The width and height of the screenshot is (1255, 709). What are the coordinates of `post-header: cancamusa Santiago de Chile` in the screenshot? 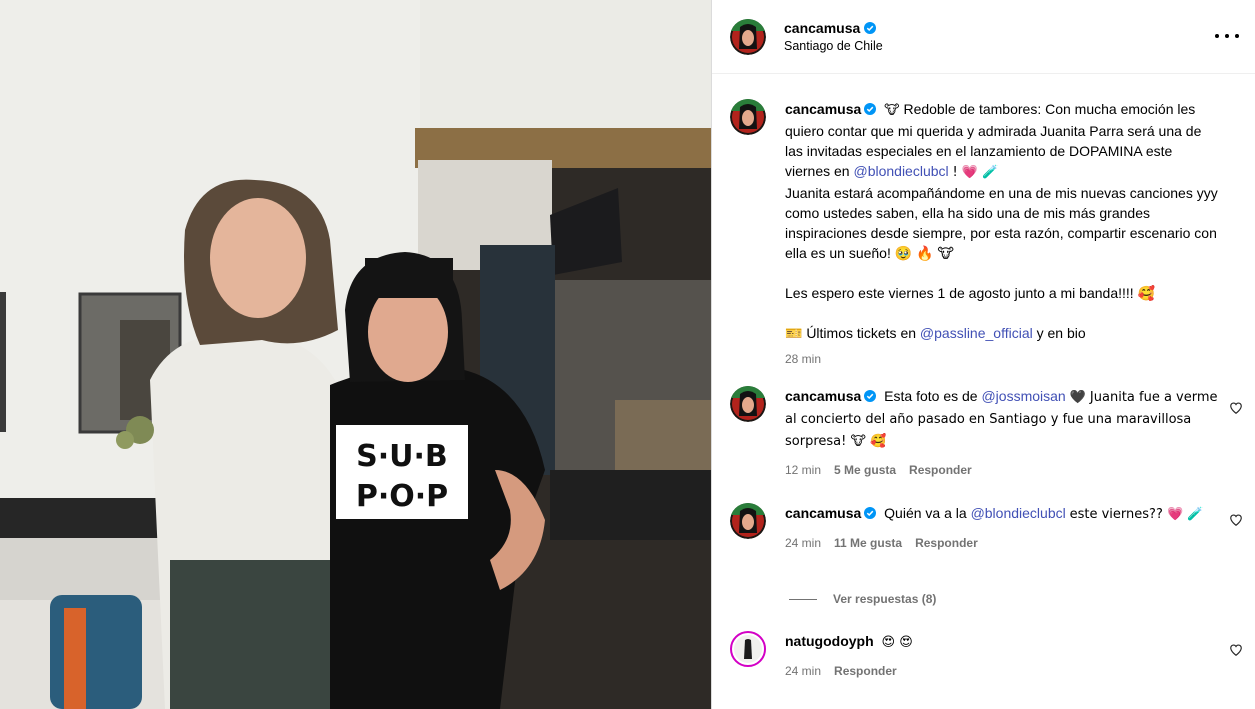 It's located at (983, 37).